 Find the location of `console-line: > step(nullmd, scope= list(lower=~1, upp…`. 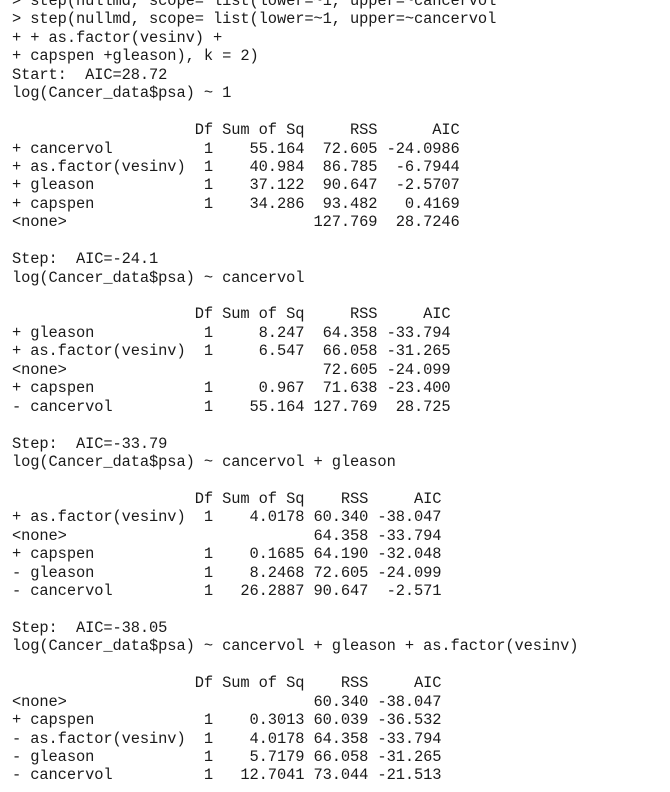

console-line: > step(nullmd, scope= list(lower=~1, upp… is located at coordinates (254, 5).